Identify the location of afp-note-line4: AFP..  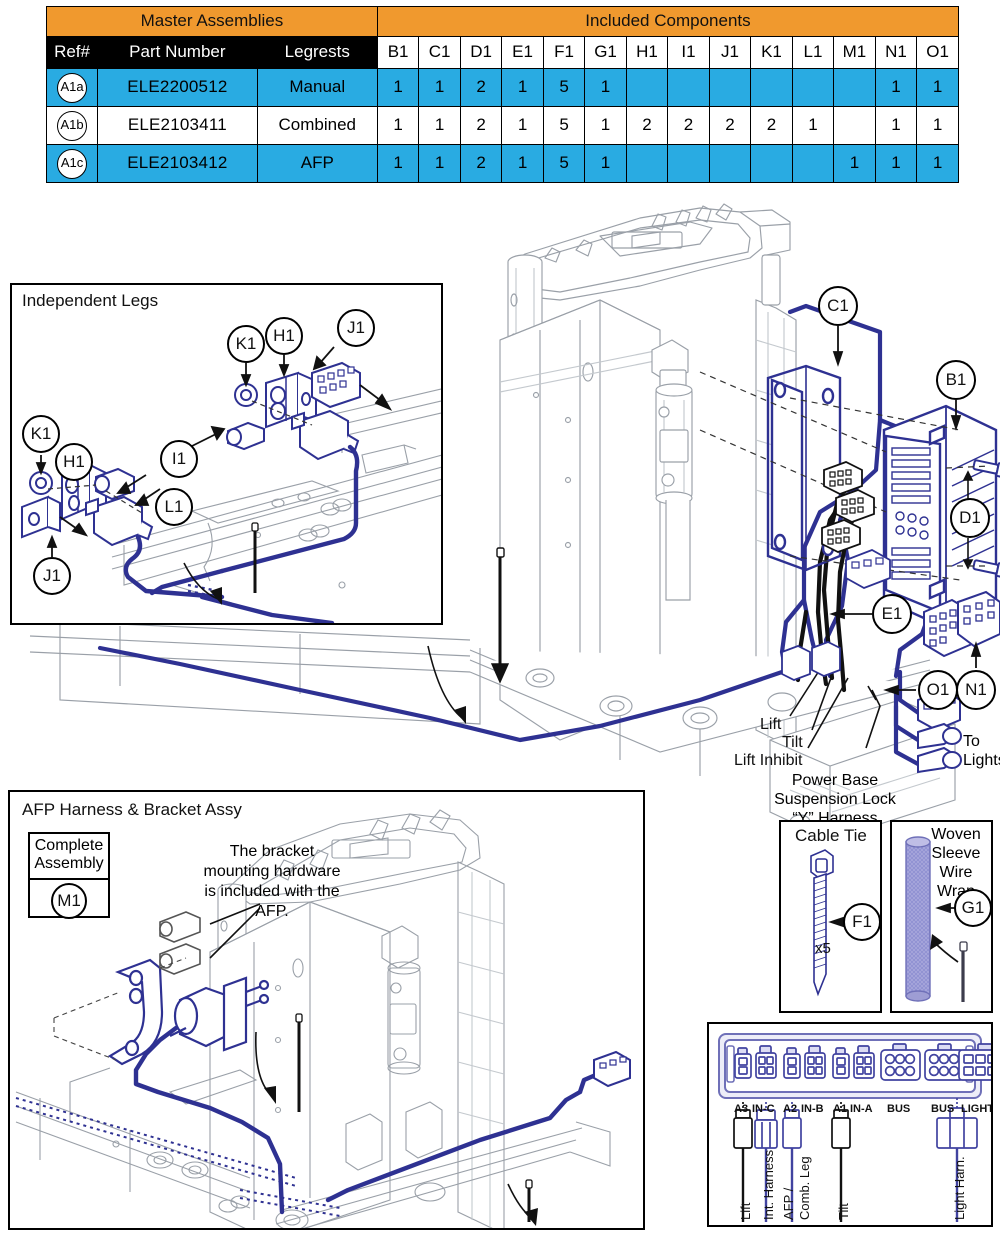
(272, 911).